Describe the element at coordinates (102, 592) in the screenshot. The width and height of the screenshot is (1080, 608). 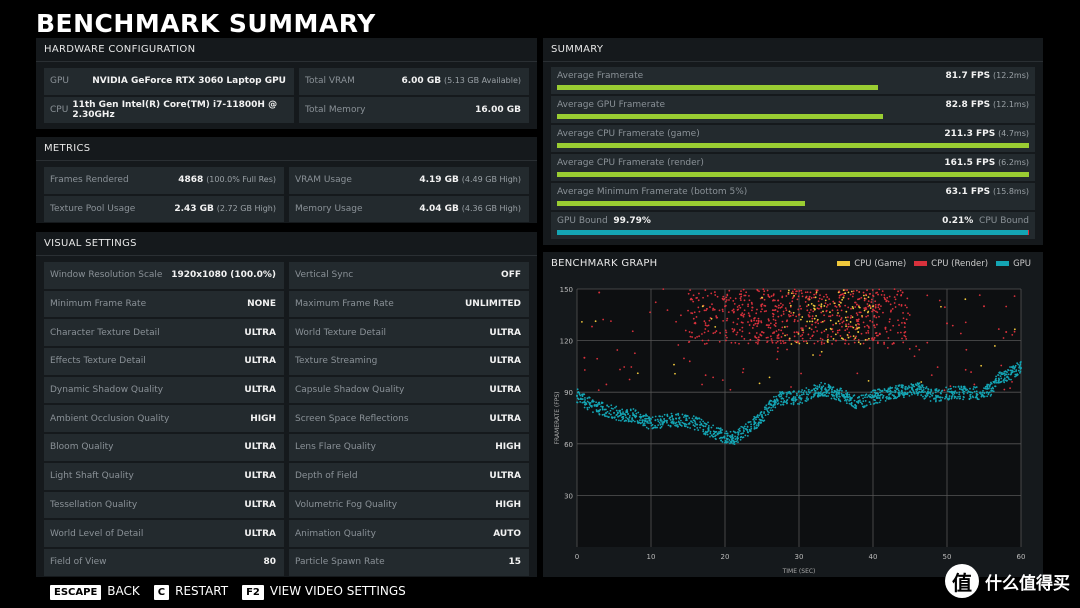
I see `footer-hint-back: ESCAPE BACK` at that location.